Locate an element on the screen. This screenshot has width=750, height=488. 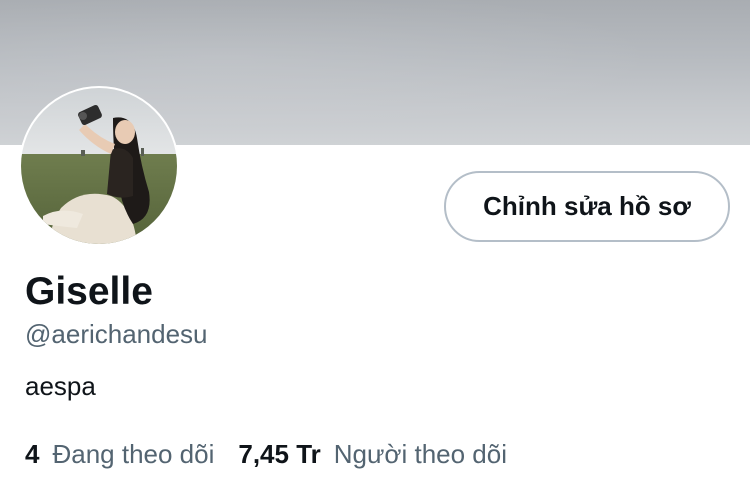
edit-profile-button: Chỉnh sửa hồ sơ is located at coordinates (587, 206).